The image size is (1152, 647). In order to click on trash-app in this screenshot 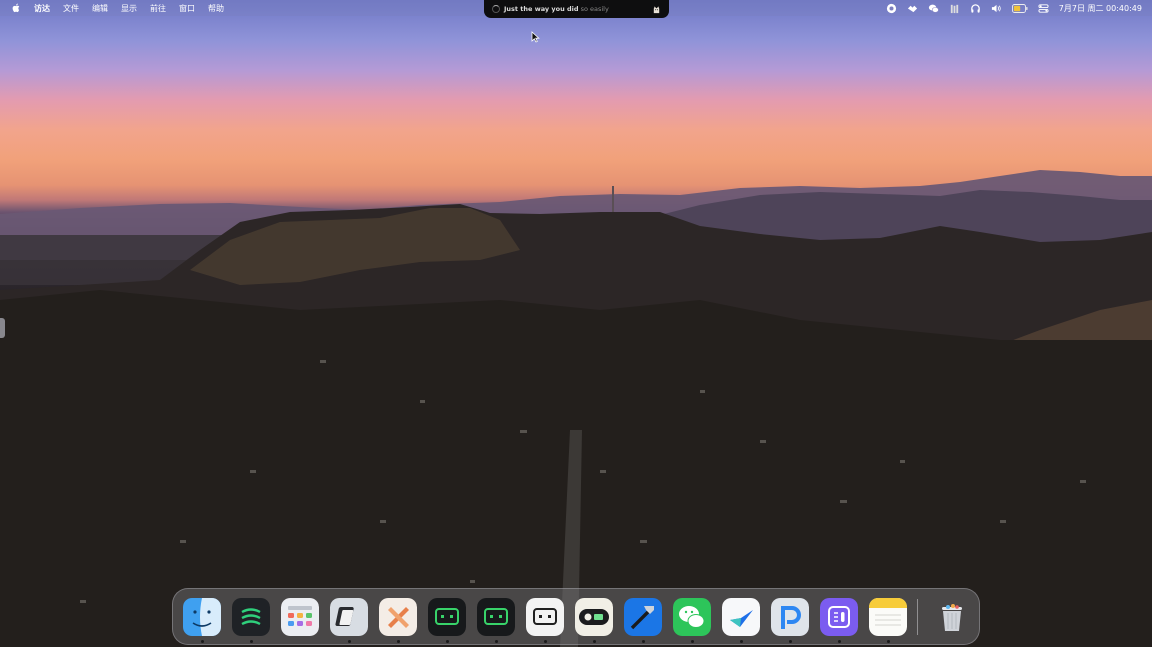, I will do `click(952, 617)`.